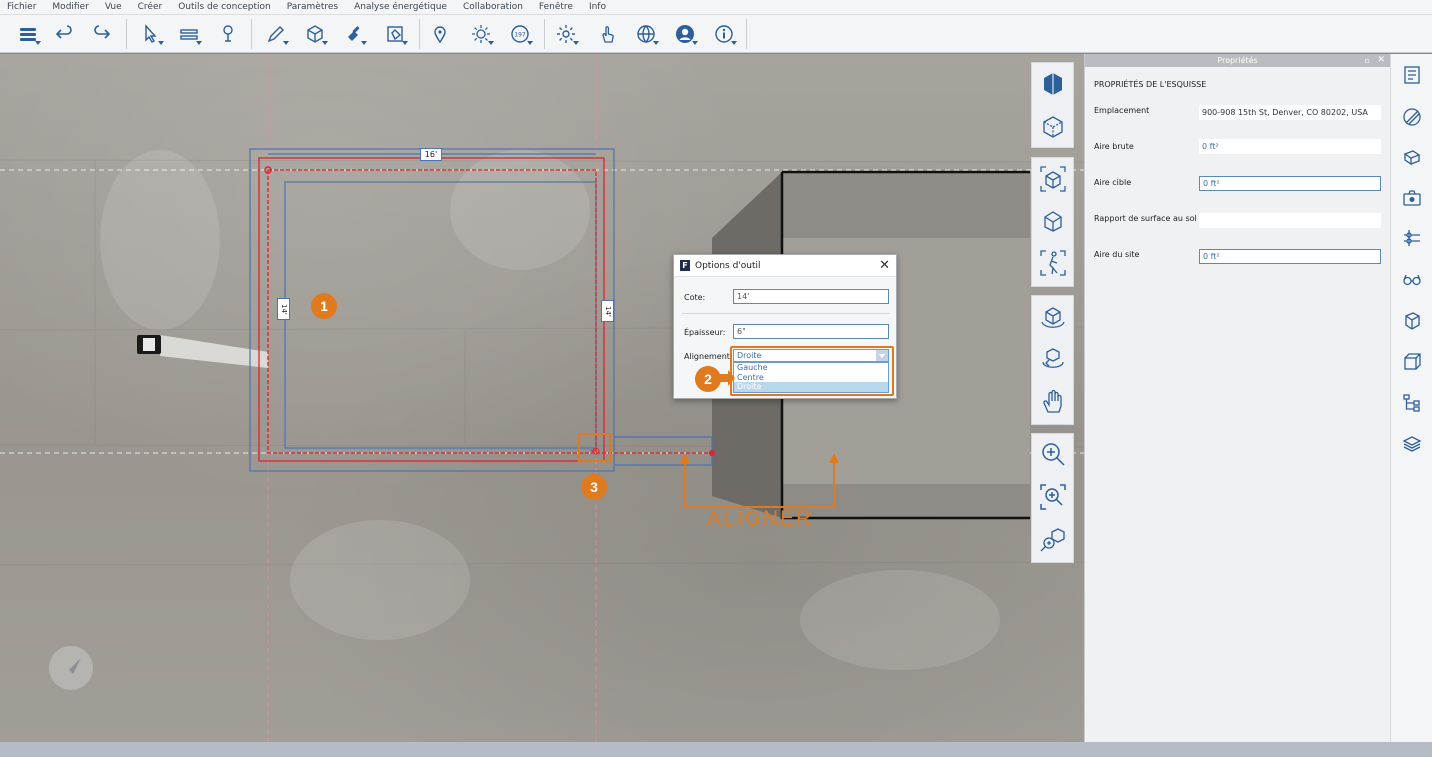  Describe the element at coordinates (1412, 238) in the screenshot. I see `levels-icon` at that location.